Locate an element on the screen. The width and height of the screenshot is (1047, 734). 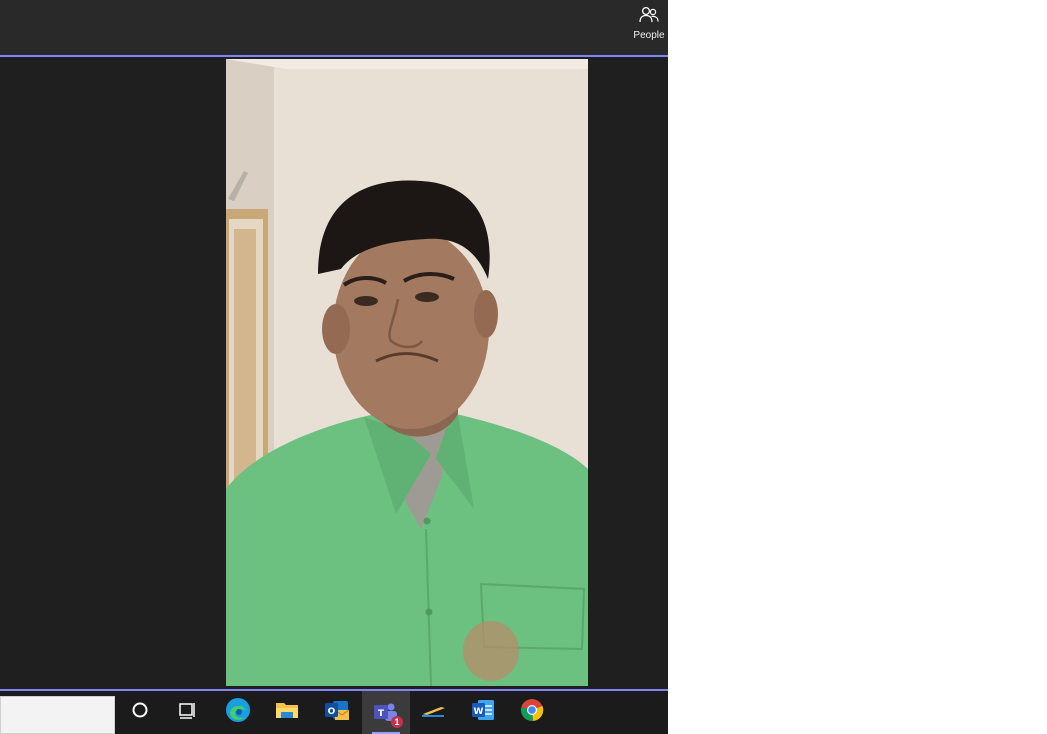
chrome-button is located at coordinates (532, 712).